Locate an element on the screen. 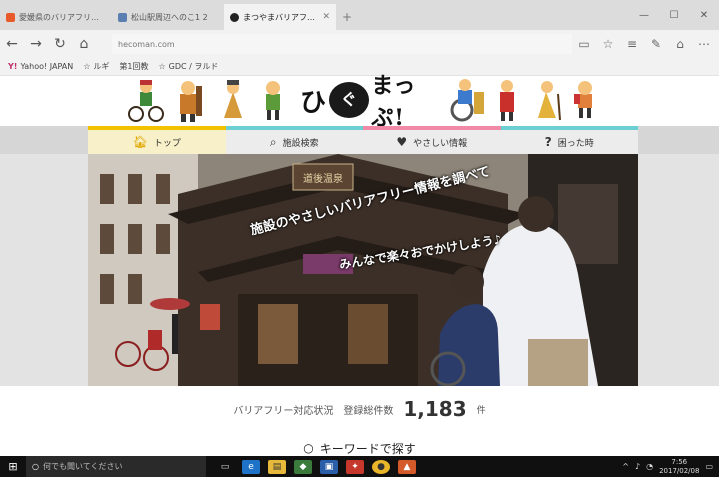  back-arrow-icon: ← is located at coordinates (12, 44).